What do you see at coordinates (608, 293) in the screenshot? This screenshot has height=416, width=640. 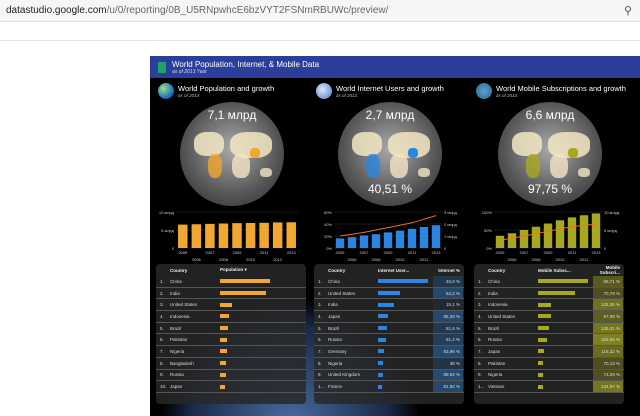 I see `row-percent: 70,78 %` at bounding box center [608, 293].